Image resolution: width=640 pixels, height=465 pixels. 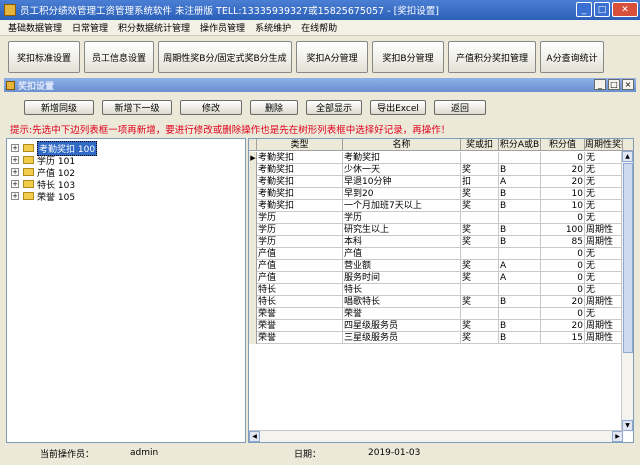 I want to click on table-row: 荣誉 四星级服务员奖 B 20 周期性, so click(x=436, y=326).